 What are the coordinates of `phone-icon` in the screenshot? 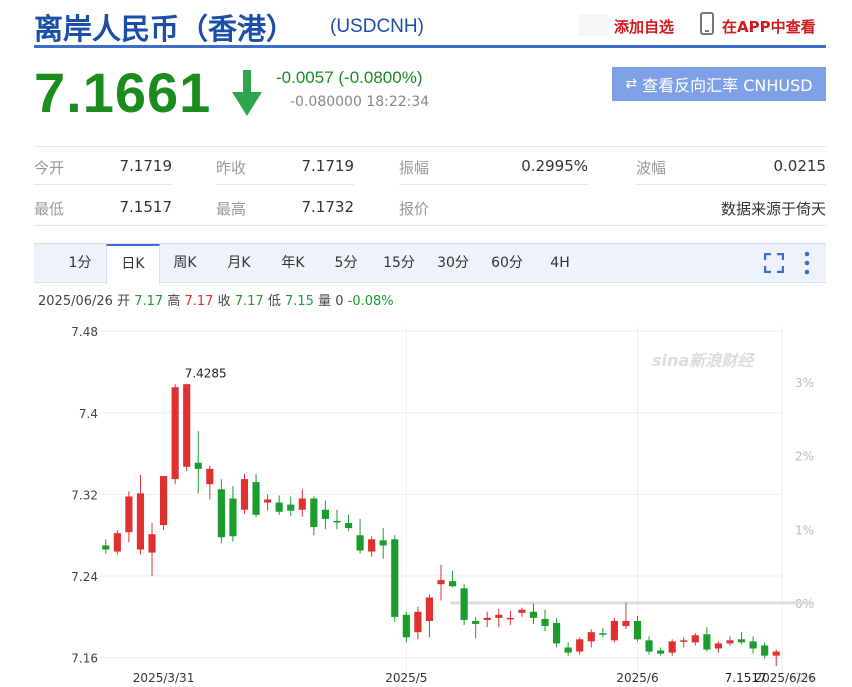 It's located at (707, 23).